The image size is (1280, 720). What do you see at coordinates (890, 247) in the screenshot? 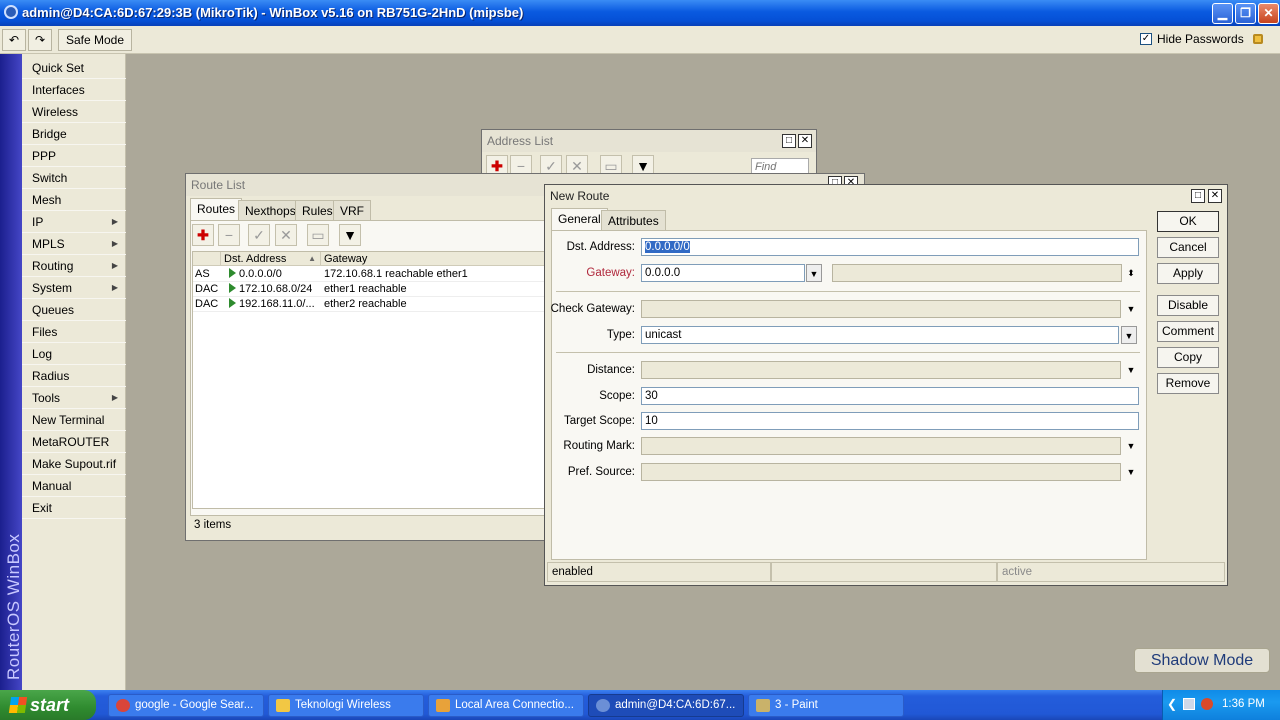
I see `dst-address-input: 0.0.0.0/0` at bounding box center [890, 247].